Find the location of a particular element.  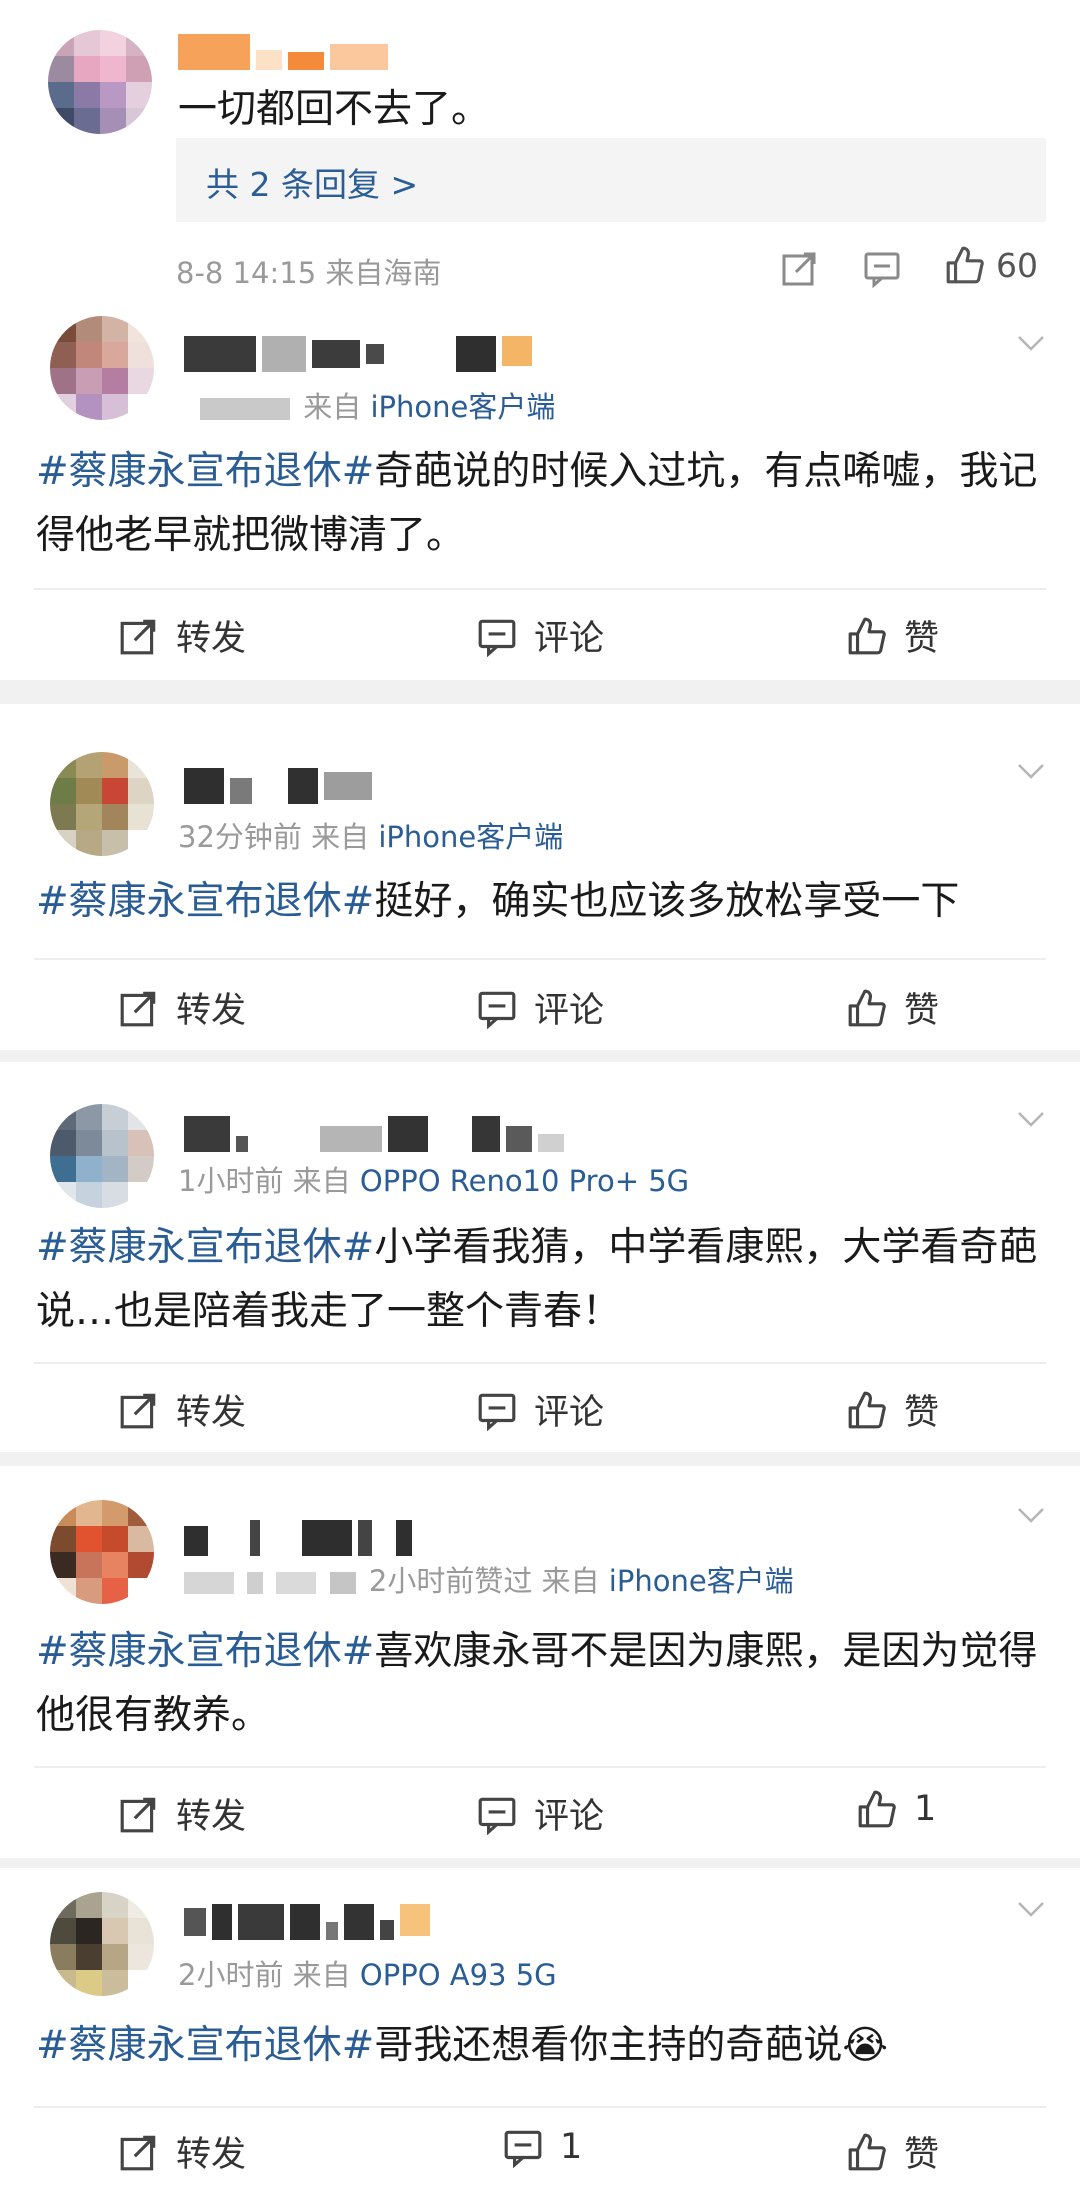

post-meta: 2小时前赞过 来自 iPhone客户端 is located at coordinates (489, 1579).